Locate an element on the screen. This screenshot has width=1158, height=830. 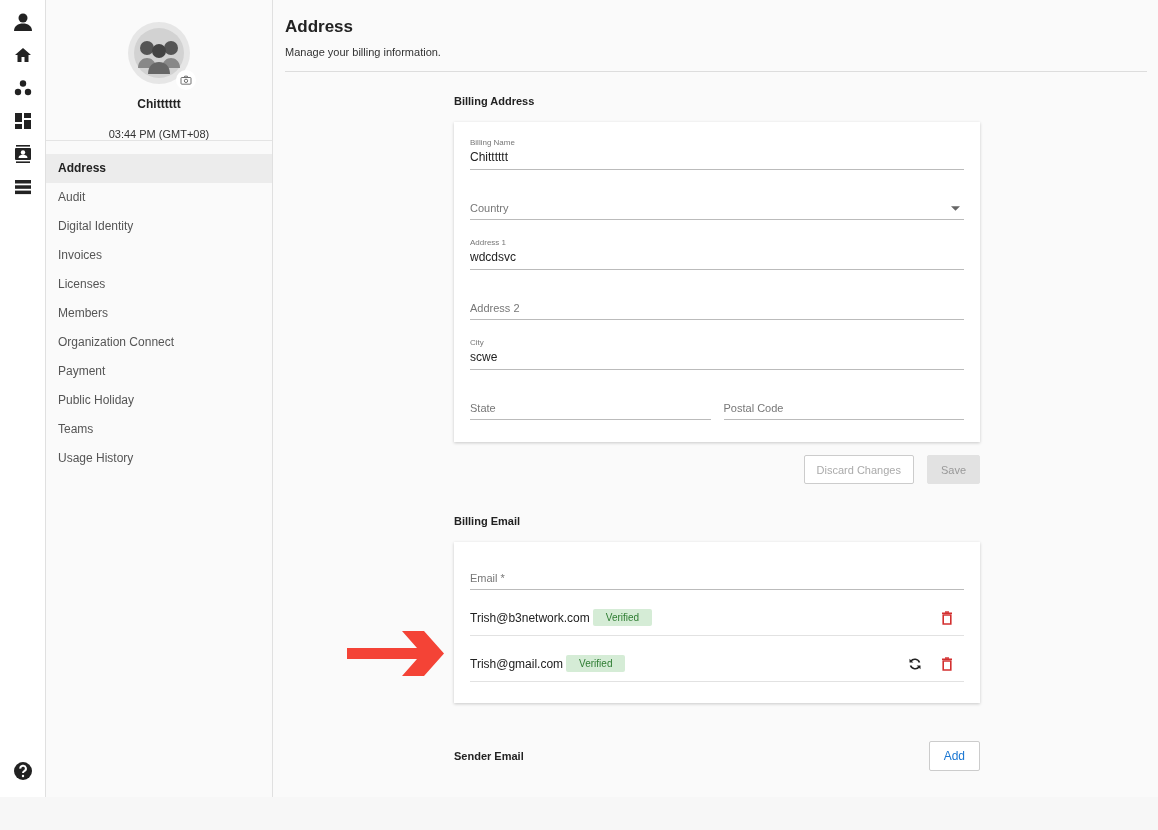
sidebar-item: Members is located at coordinates (159, 313).